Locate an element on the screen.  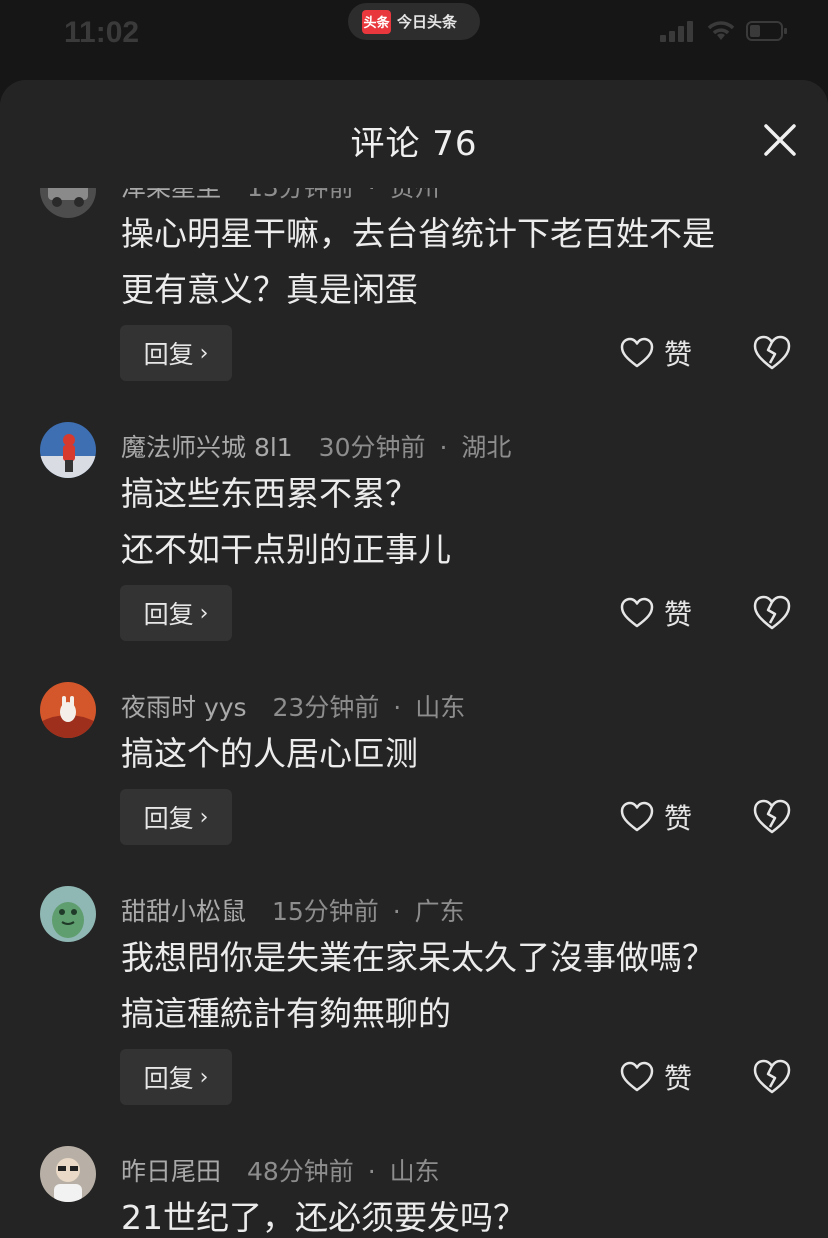
close-button is located at coordinates (780, 140).